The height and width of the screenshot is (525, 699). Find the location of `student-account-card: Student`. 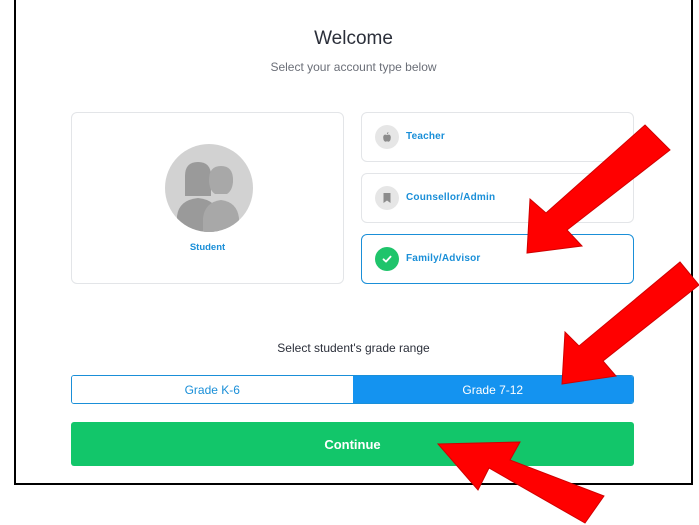

student-account-card: Student is located at coordinates (207, 198).